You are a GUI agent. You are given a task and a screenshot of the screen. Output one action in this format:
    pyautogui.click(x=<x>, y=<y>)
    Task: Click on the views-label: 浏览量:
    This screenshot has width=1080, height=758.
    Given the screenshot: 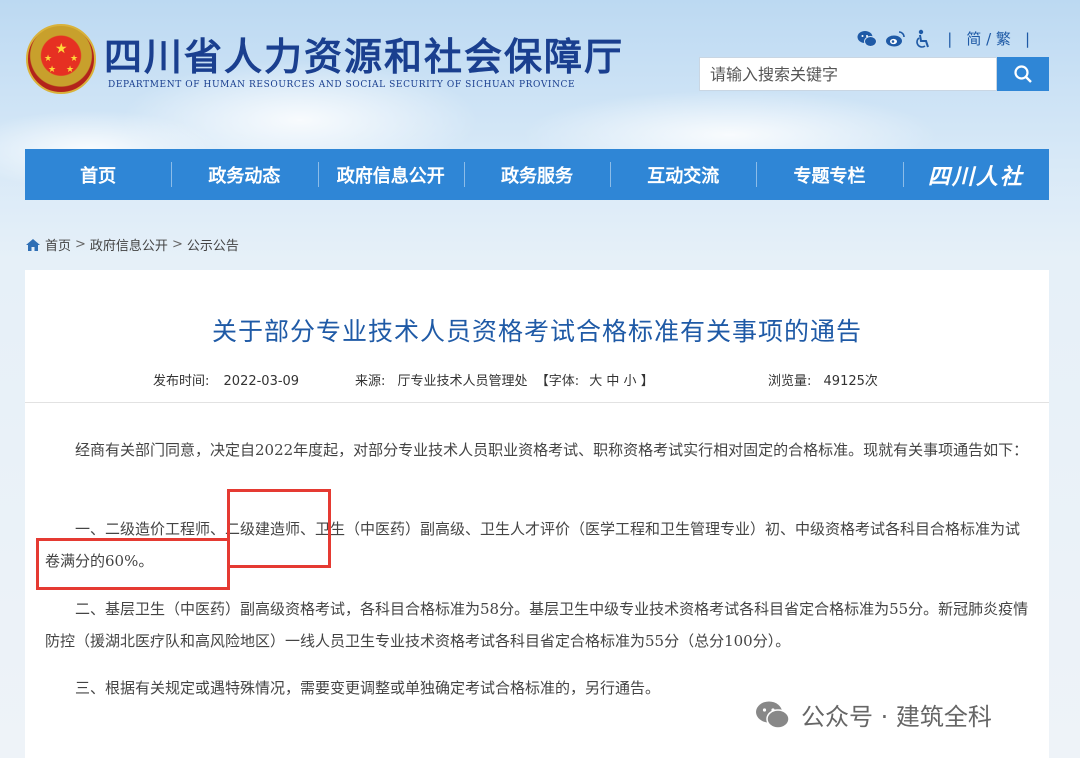 What is the action you would take?
    pyautogui.click(x=790, y=381)
    